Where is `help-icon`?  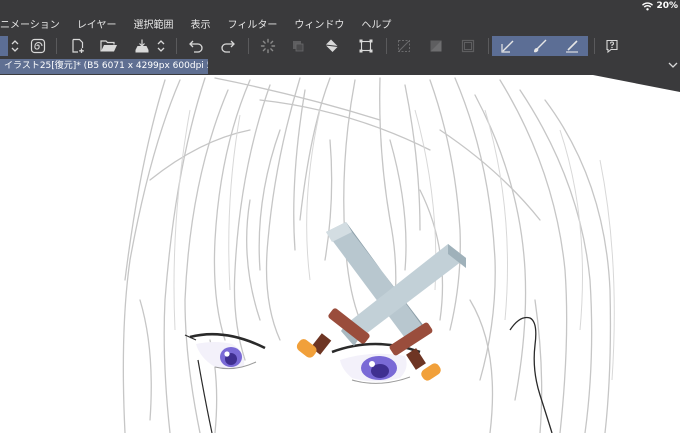
help-icon is located at coordinates (612, 46).